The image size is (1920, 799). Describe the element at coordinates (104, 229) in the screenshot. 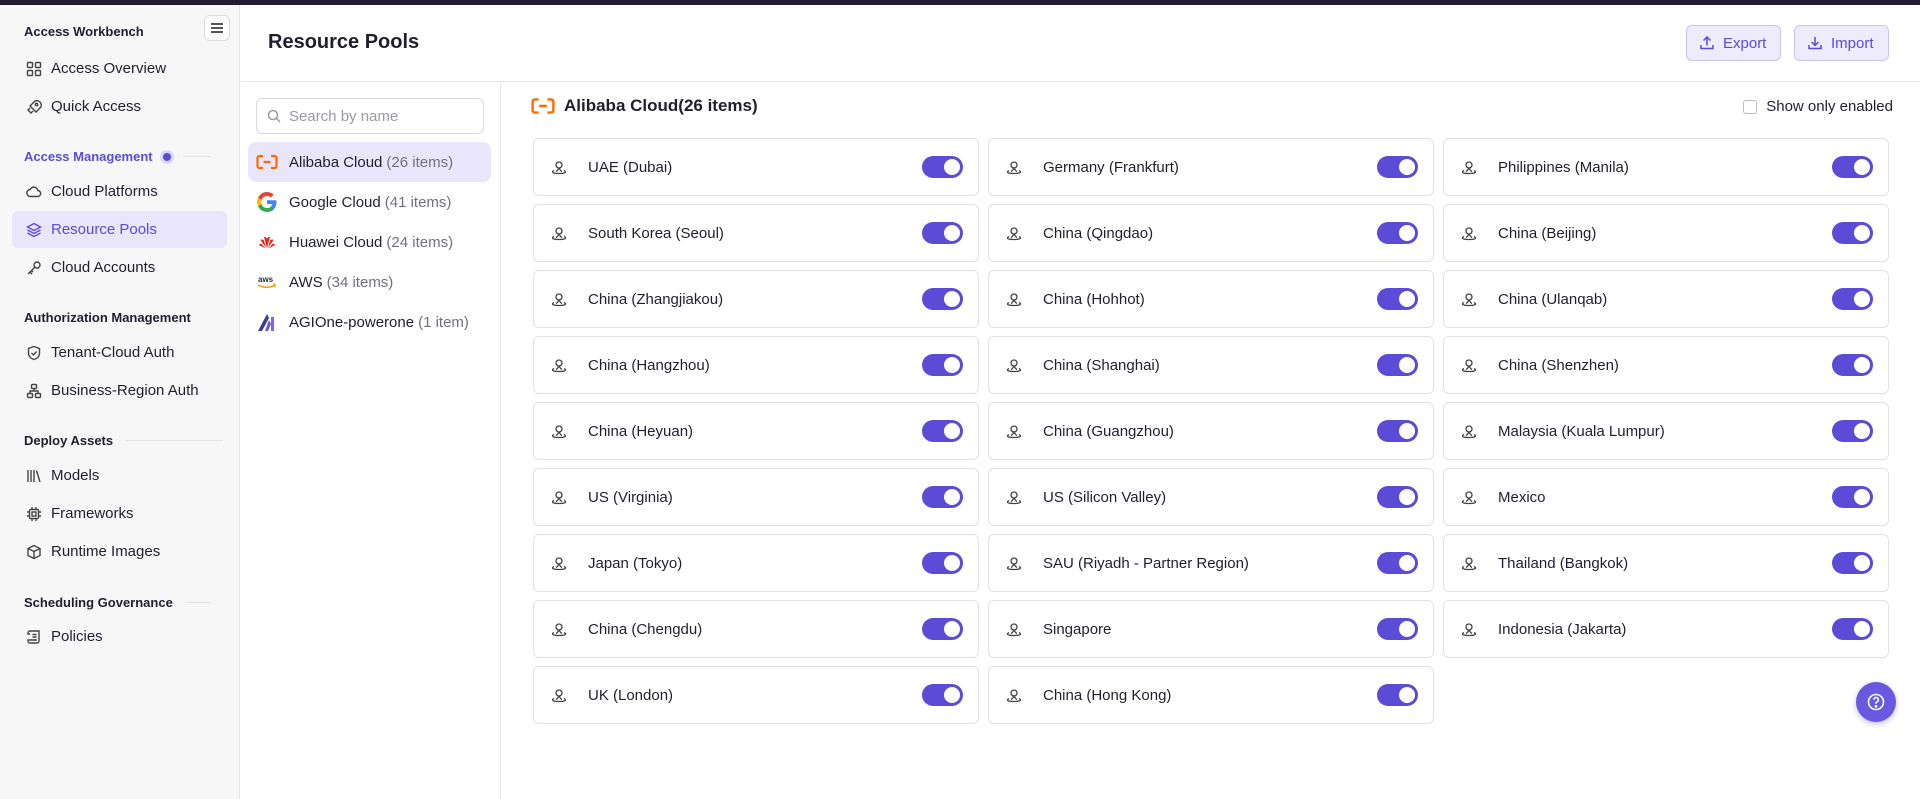

I see `sidebar-item-label: Resource Pools` at that location.